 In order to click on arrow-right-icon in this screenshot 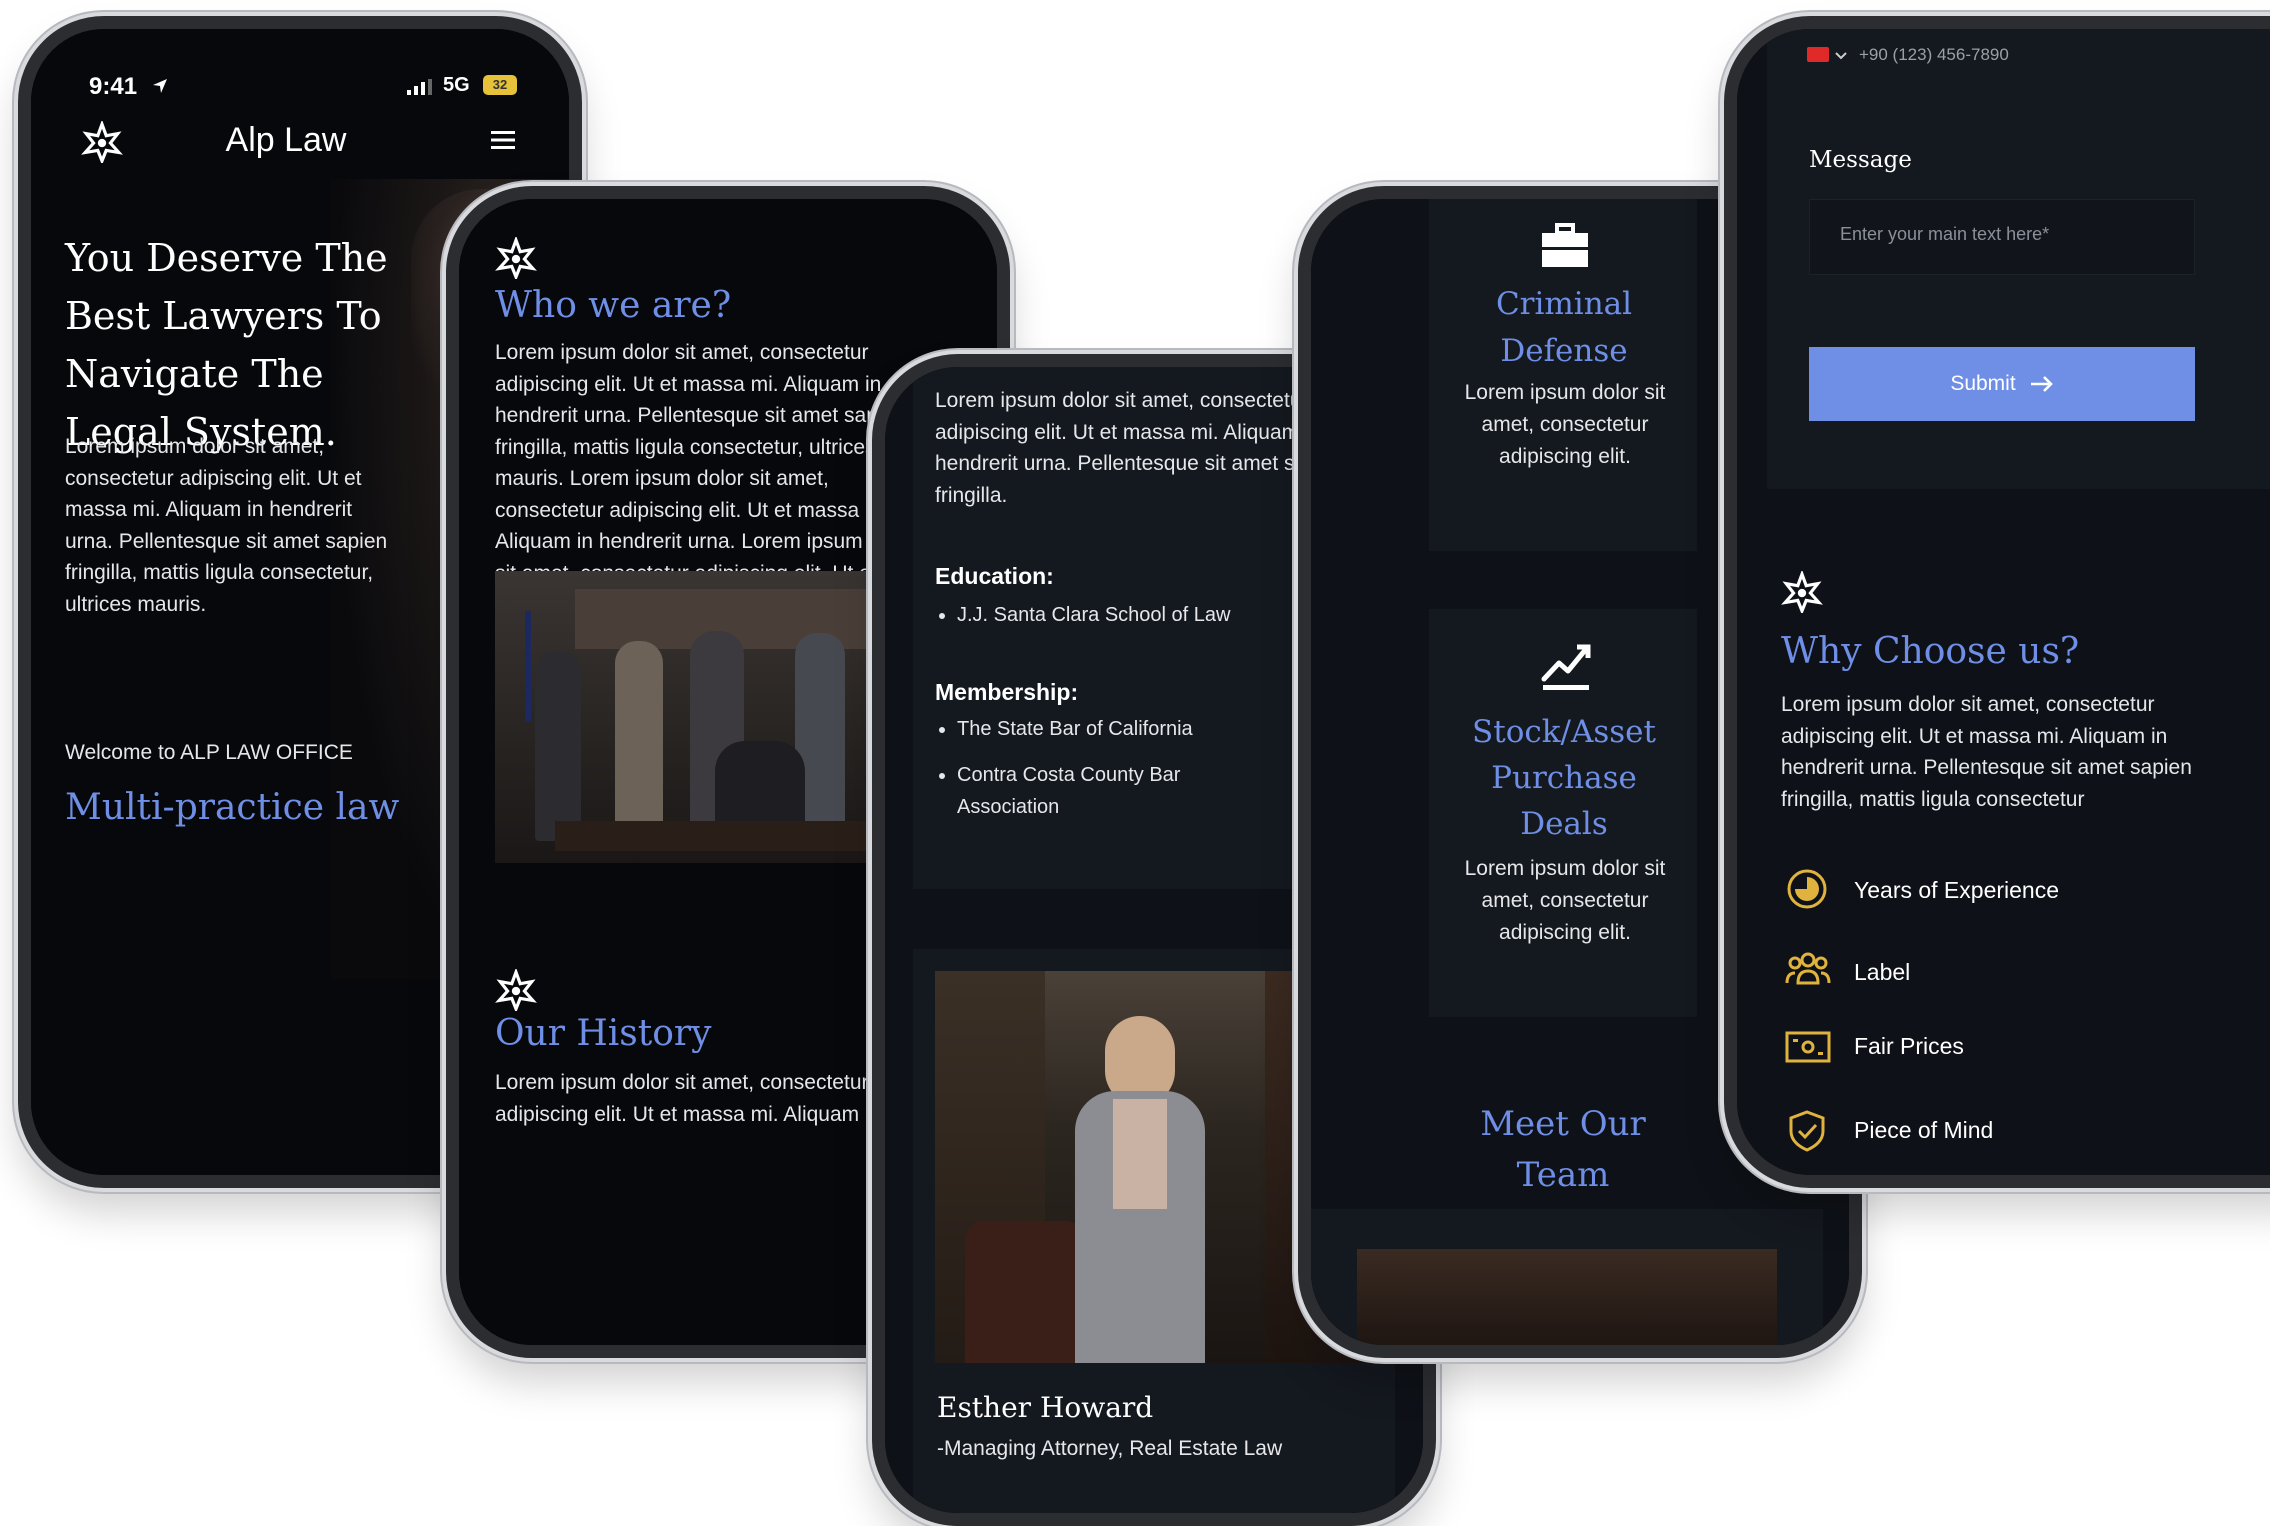, I will do `click(2041, 384)`.